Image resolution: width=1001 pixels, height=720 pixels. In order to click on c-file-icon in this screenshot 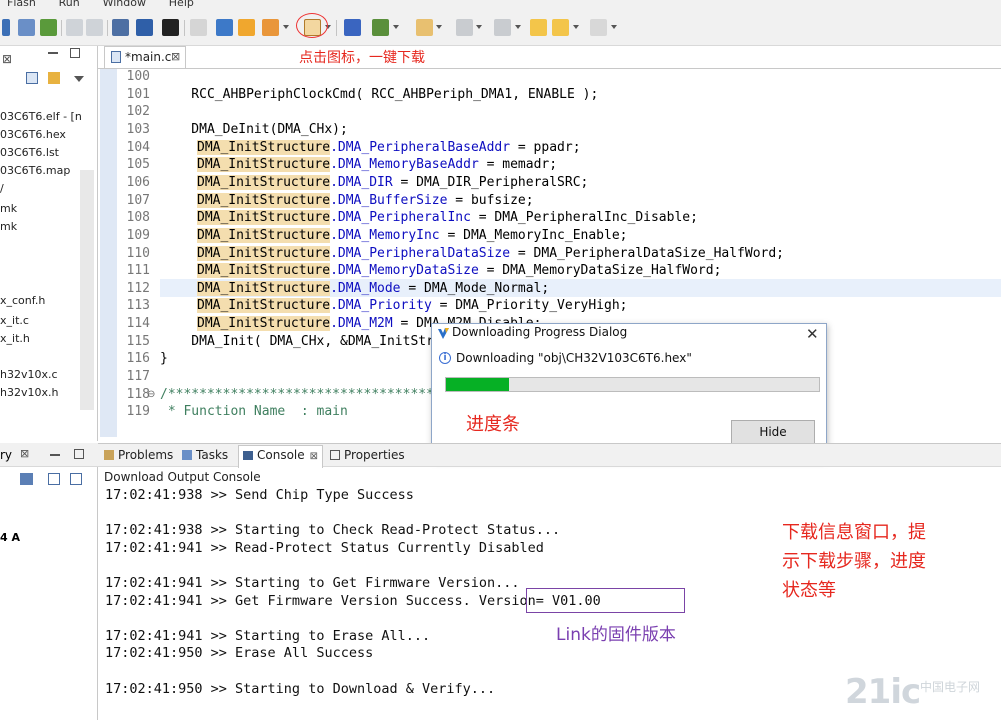, I will do `click(116, 57)`.